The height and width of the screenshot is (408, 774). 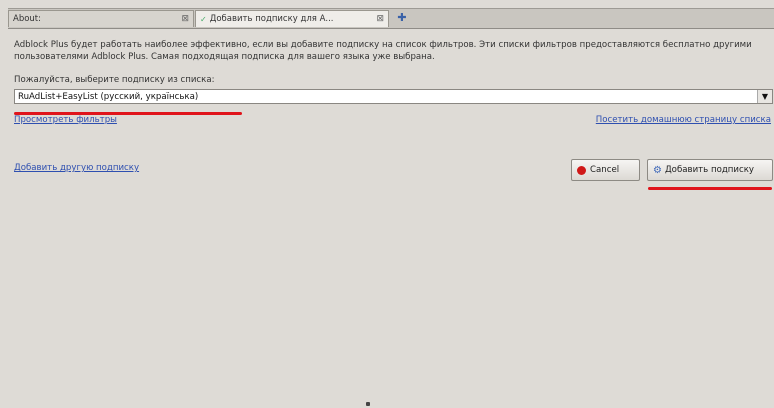 What do you see at coordinates (710, 188) in the screenshot?
I see `red-annotation-underline-button` at bounding box center [710, 188].